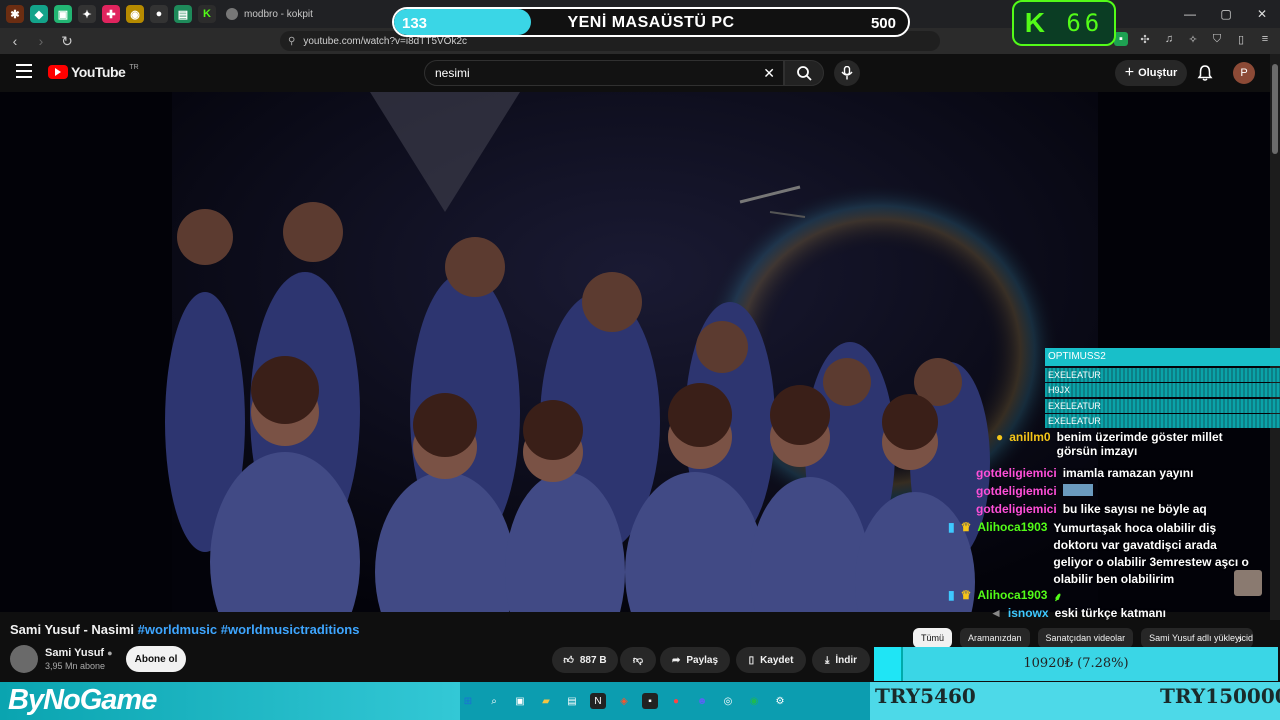  What do you see at coordinates (702, 701) in the screenshot?
I see `discord-icon: ☻` at bounding box center [702, 701].